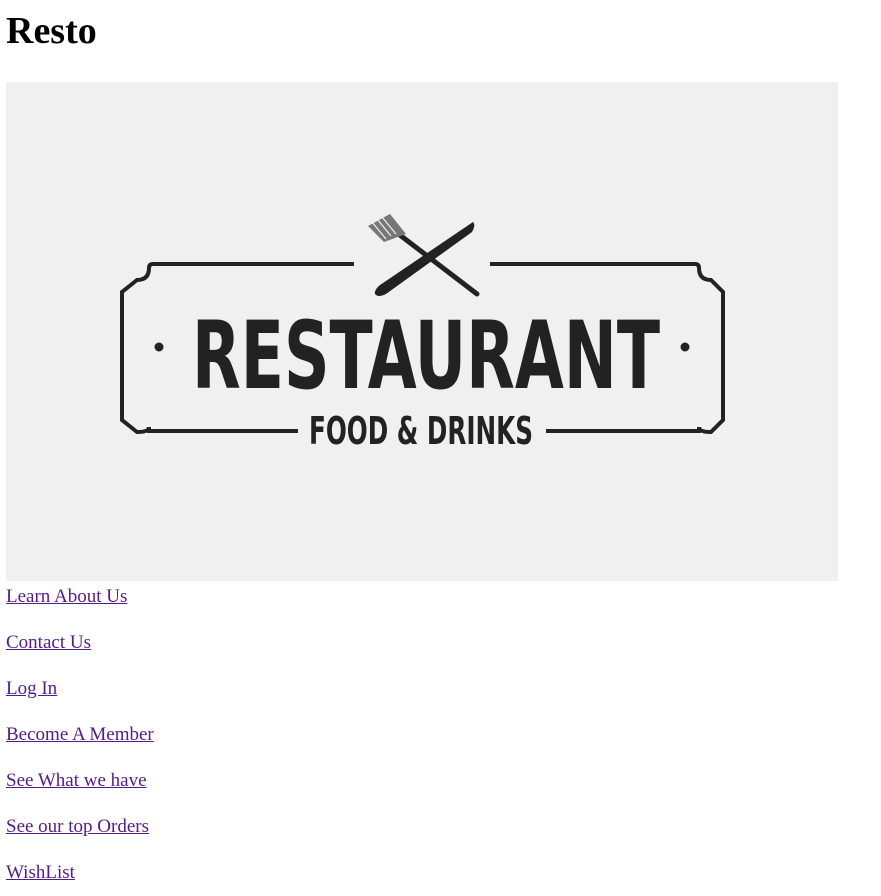 This screenshot has width=881, height=896. I want to click on nav-link-see-our-top-orders: See our top Orders, so click(80, 827).